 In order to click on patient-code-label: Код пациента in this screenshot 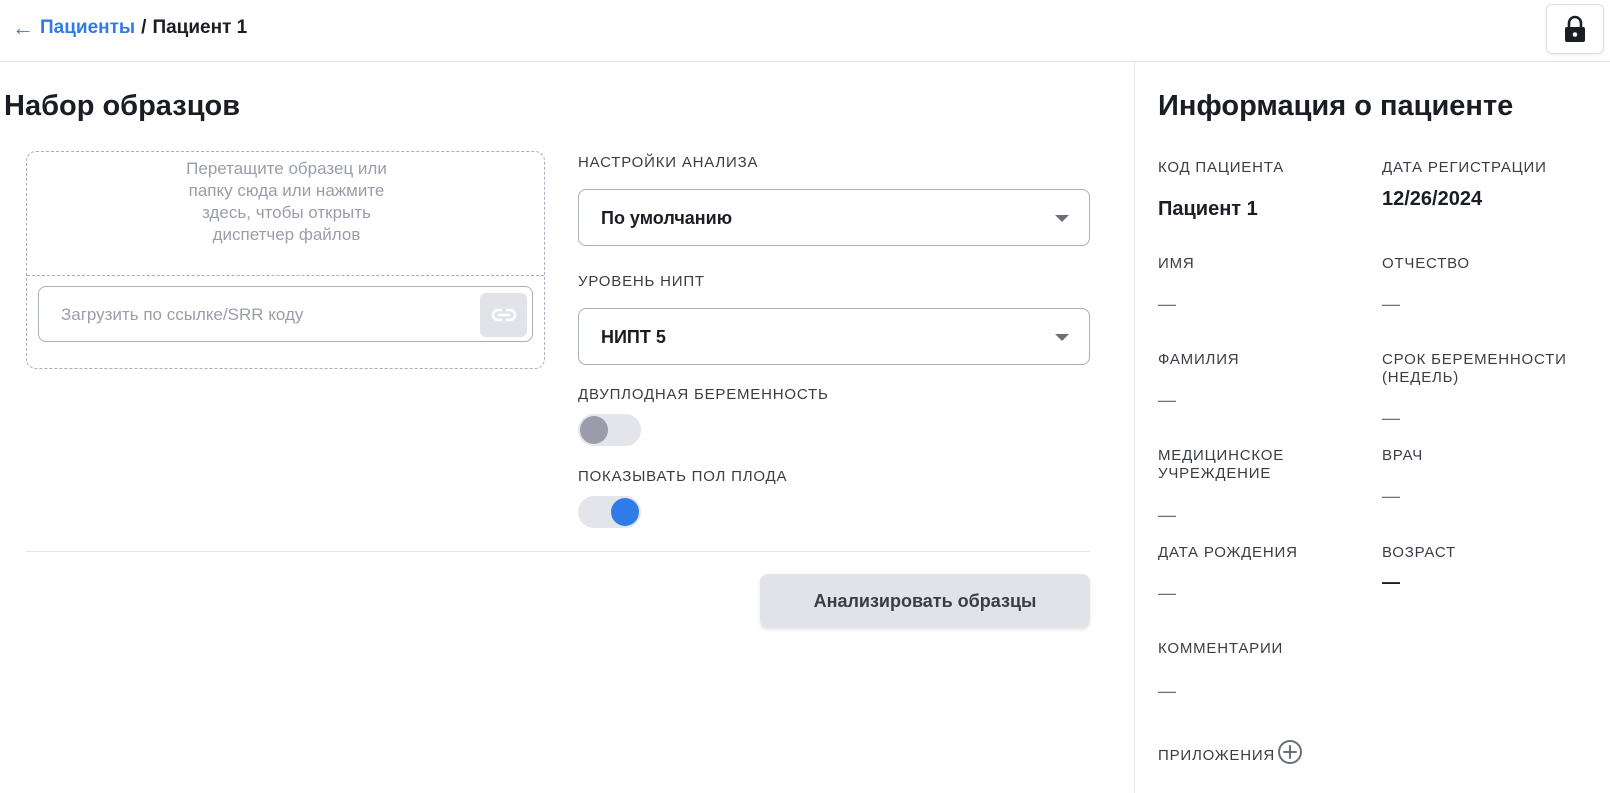, I will do `click(1221, 167)`.